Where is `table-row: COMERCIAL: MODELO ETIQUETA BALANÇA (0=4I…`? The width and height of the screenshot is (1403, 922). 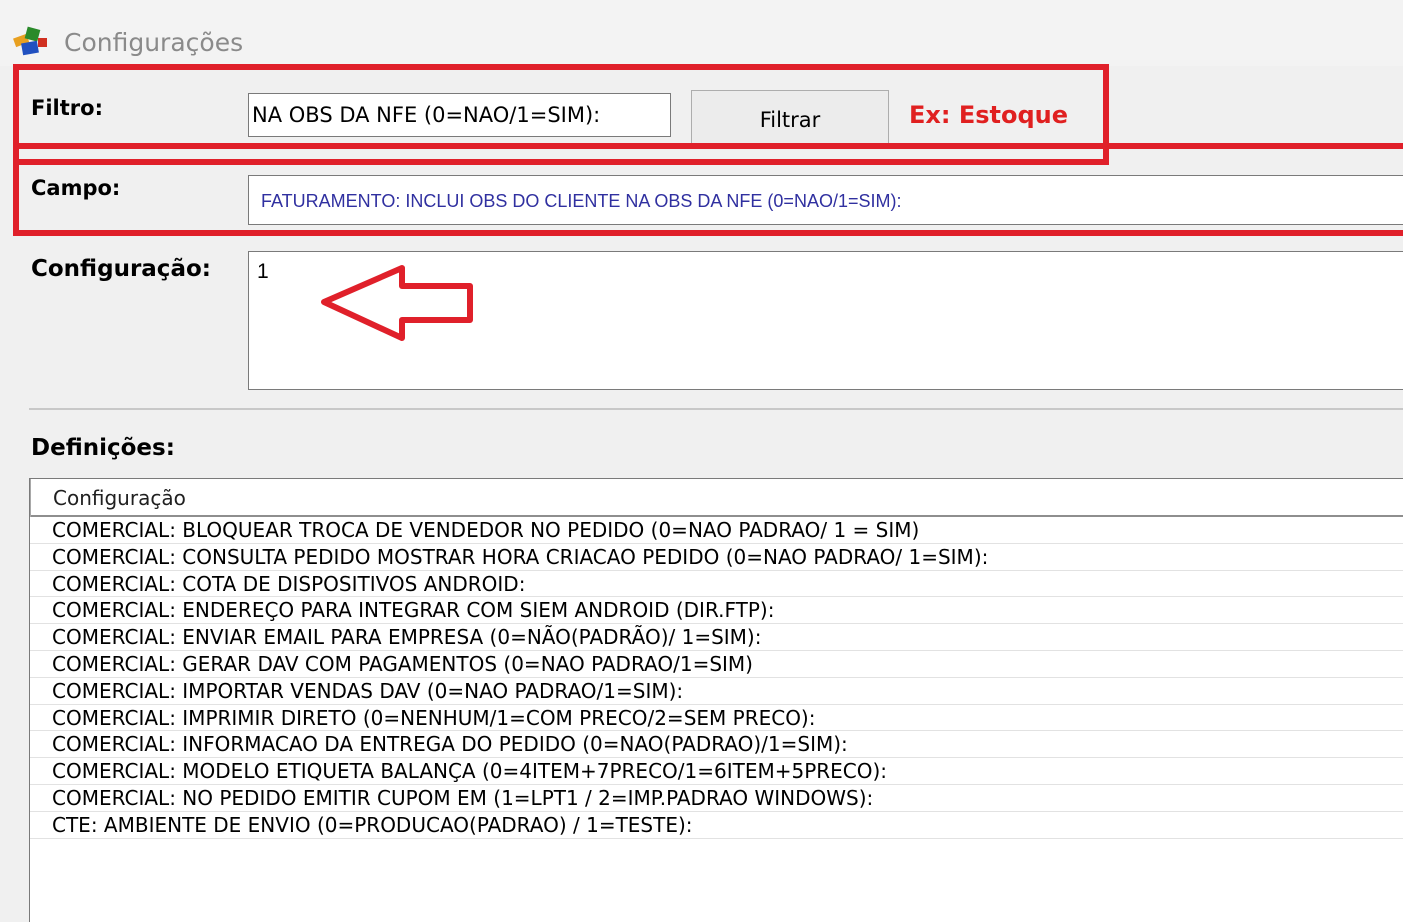
table-row: COMERCIAL: MODELO ETIQUETA BALANÇA (0=4I… is located at coordinates (716, 771).